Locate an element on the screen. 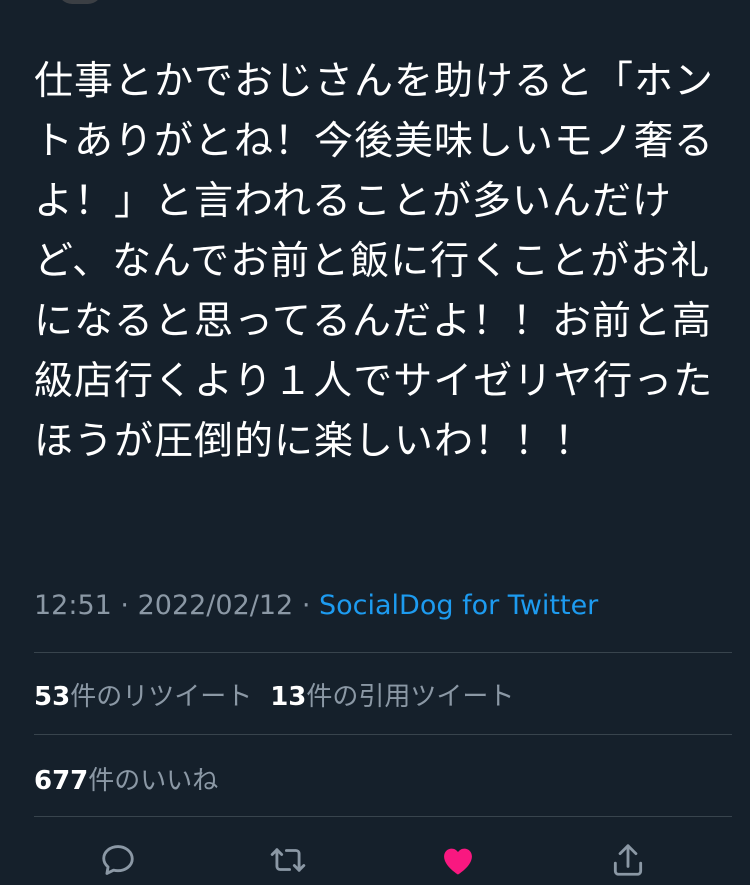 This screenshot has height=885, width=750. retweet-button is located at coordinates (288, 860).